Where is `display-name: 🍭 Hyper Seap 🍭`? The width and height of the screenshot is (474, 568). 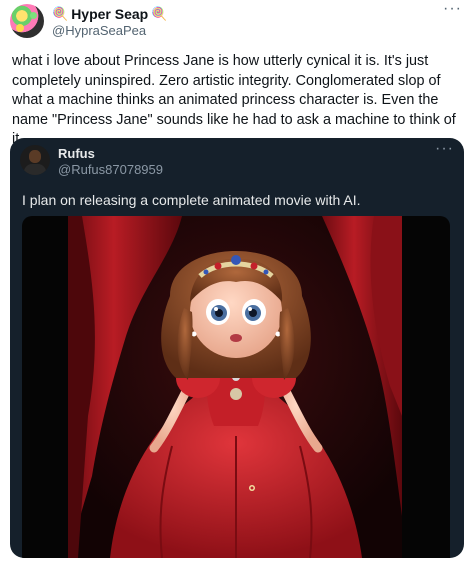
display-name: 🍭 Hyper Seap 🍭 is located at coordinates (109, 14).